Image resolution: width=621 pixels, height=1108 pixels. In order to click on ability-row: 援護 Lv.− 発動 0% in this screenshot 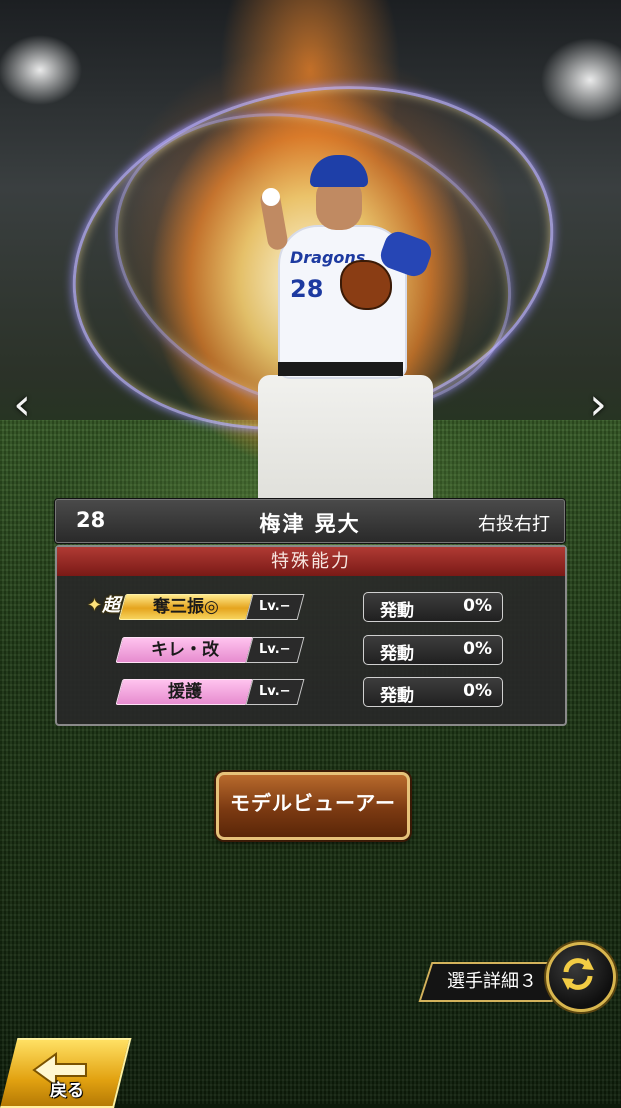, I will do `click(311, 692)`.